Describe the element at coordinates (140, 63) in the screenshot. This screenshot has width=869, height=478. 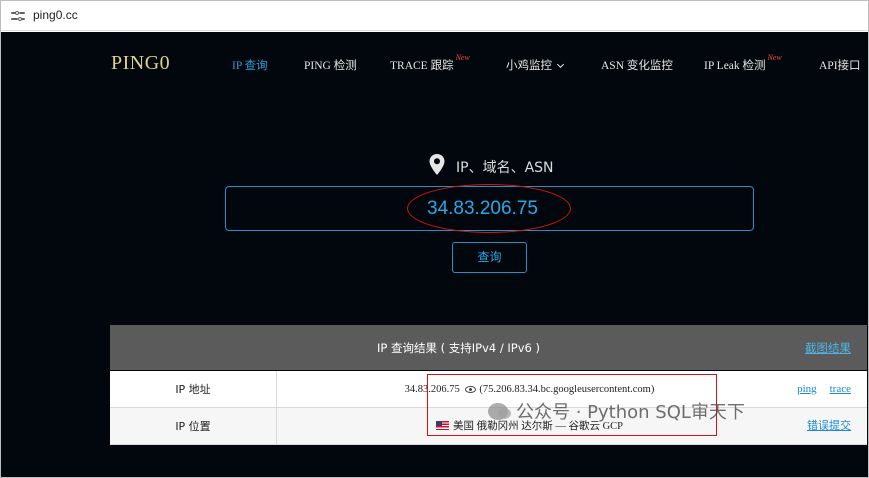
I see `site-logo: PING0` at that location.